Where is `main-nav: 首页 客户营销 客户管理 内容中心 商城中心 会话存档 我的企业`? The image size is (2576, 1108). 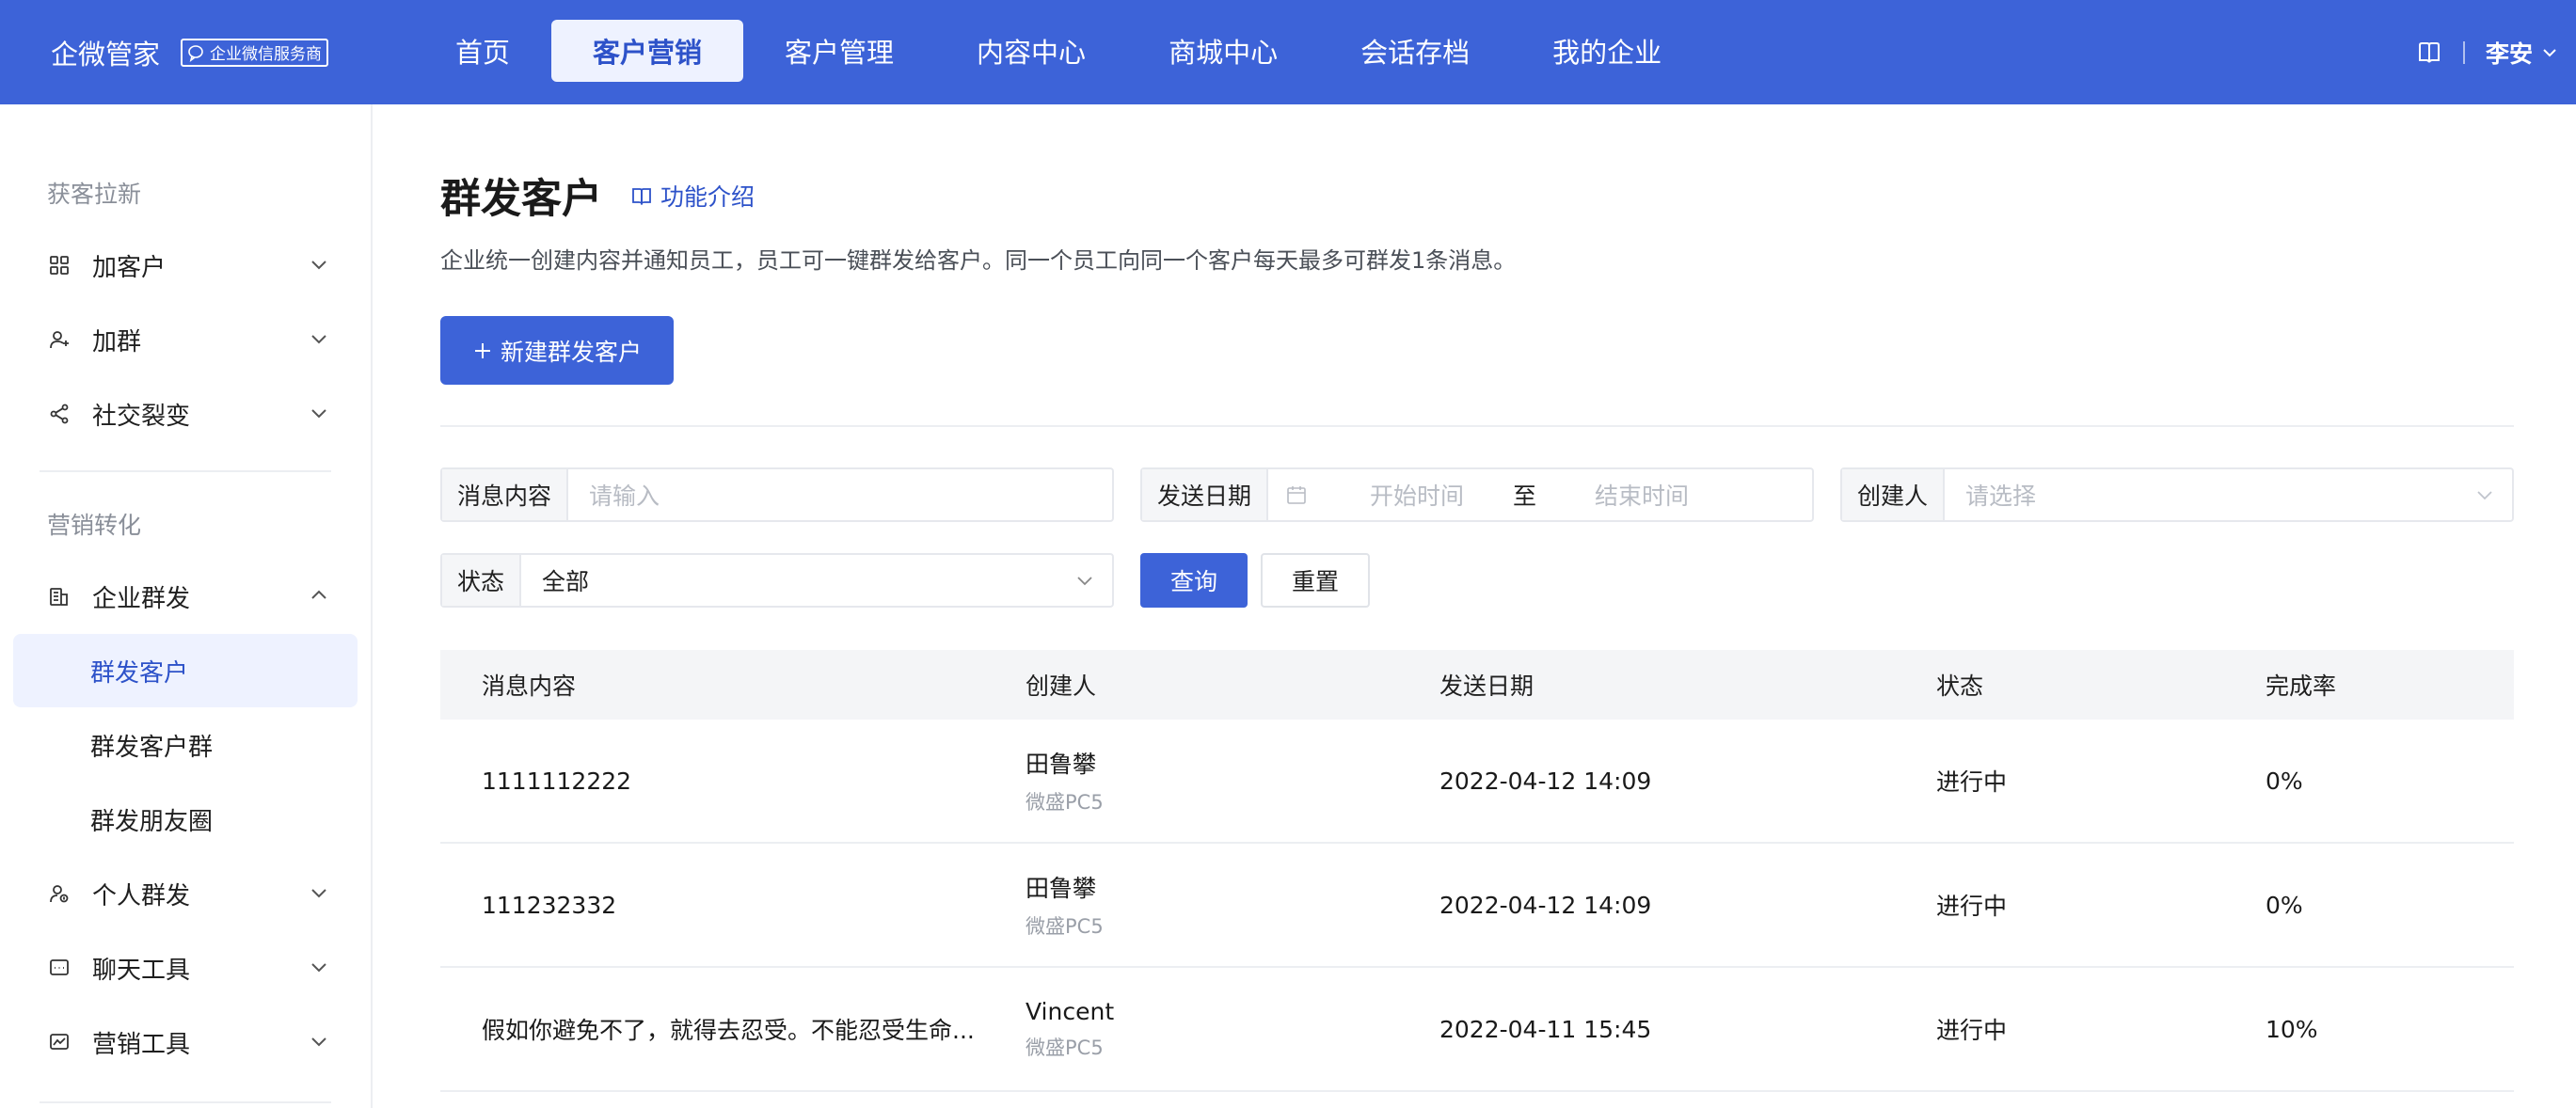
main-nav: 首页 客户营销 客户管理 内容中心 商城中心 会话存档 我的企业 is located at coordinates (1058, 51).